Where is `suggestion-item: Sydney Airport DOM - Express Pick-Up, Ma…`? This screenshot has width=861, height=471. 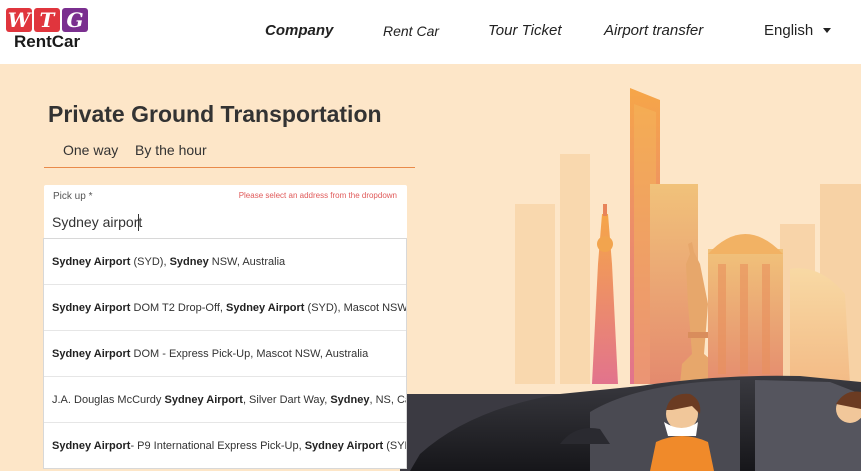
suggestion-item: Sydney Airport DOM - Express Pick-Up, Ma… is located at coordinates (225, 354).